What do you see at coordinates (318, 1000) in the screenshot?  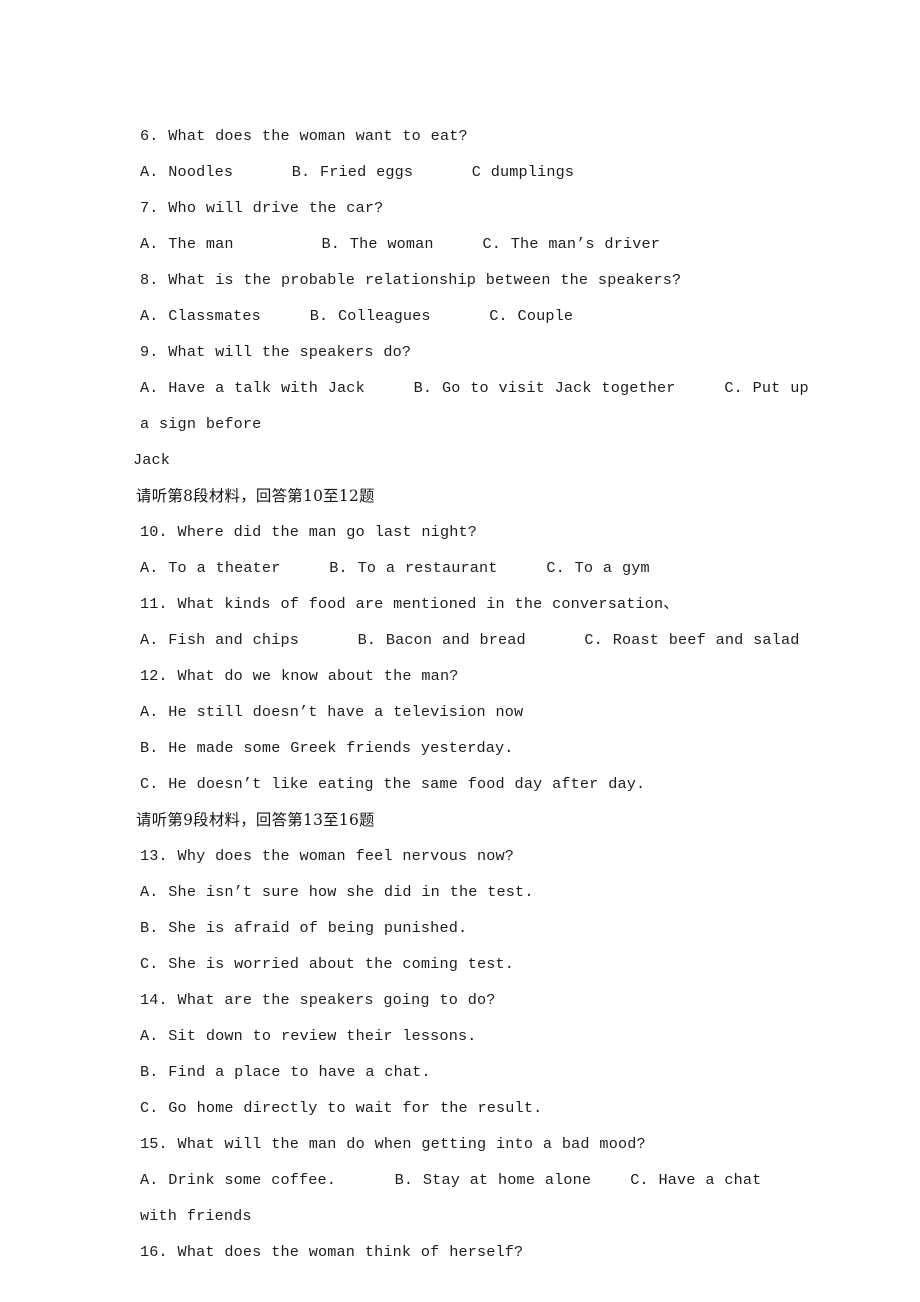 I see `question-14-stem: 14. What are the speakers going to do?` at bounding box center [318, 1000].